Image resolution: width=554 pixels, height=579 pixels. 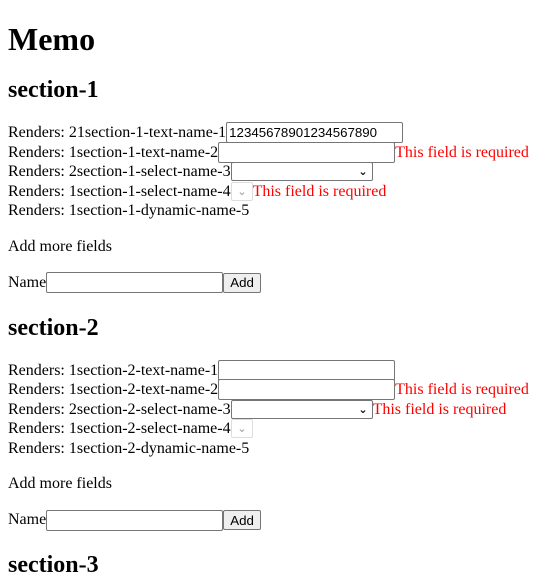 What do you see at coordinates (277, 449) in the screenshot?
I see `field-row: Renders: 1section-2-dynamic-name-5` at bounding box center [277, 449].